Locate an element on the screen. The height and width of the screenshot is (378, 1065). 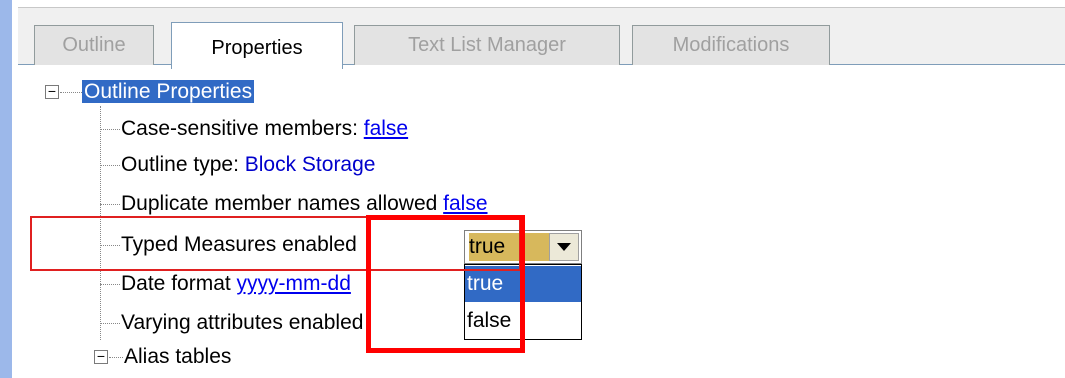
chevron-down-icon is located at coordinates (564, 247).